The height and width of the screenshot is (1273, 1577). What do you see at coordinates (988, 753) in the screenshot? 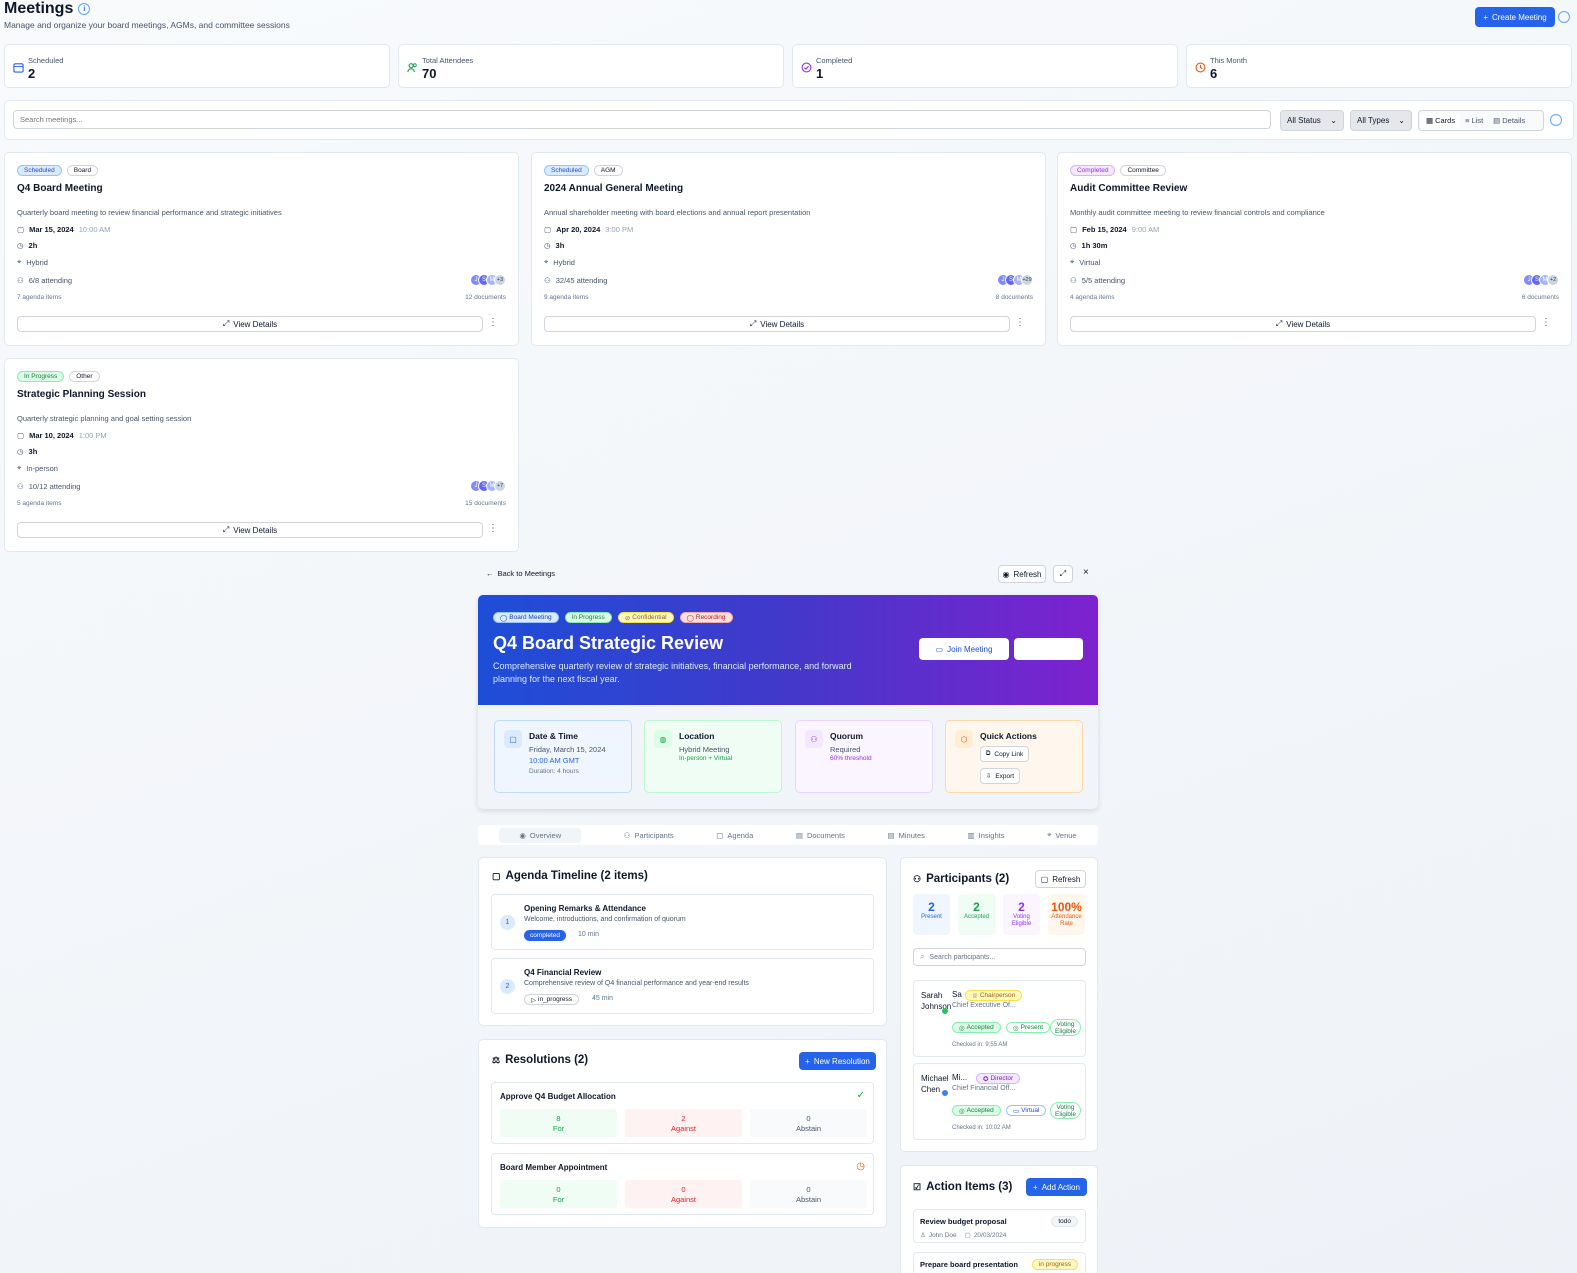
I see `copy-icon: ⧉` at bounding box center [988, 753].